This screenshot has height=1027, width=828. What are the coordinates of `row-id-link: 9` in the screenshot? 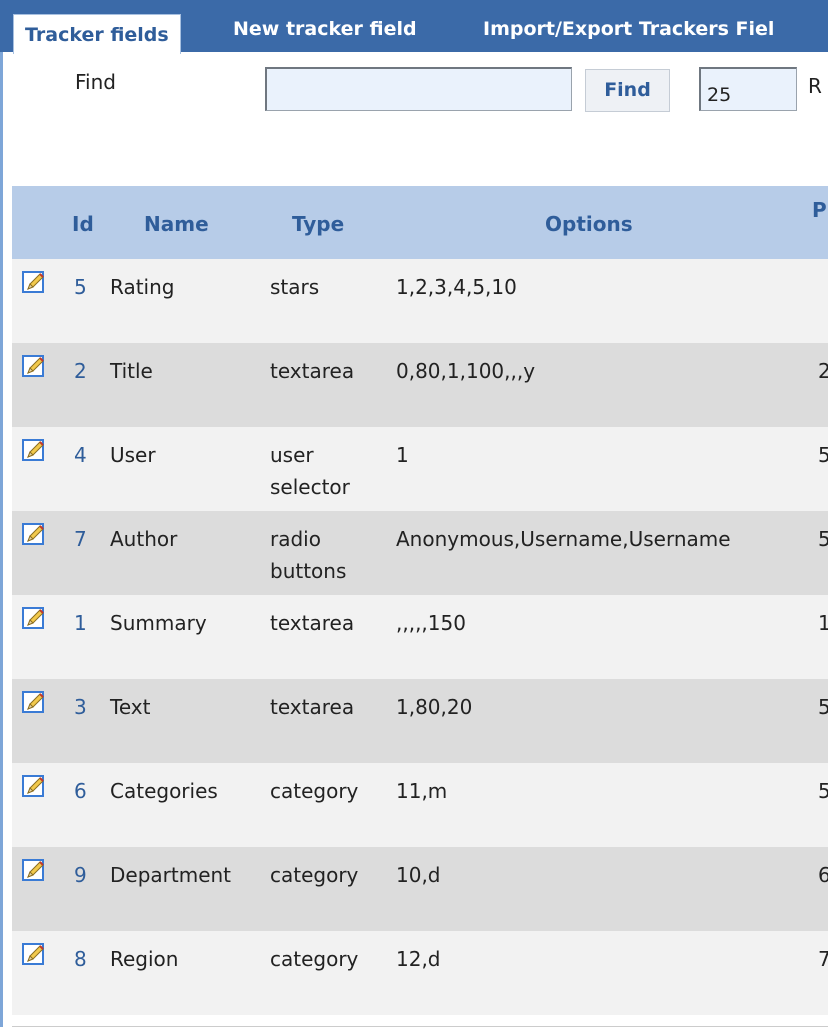 It's located at (80, 875).